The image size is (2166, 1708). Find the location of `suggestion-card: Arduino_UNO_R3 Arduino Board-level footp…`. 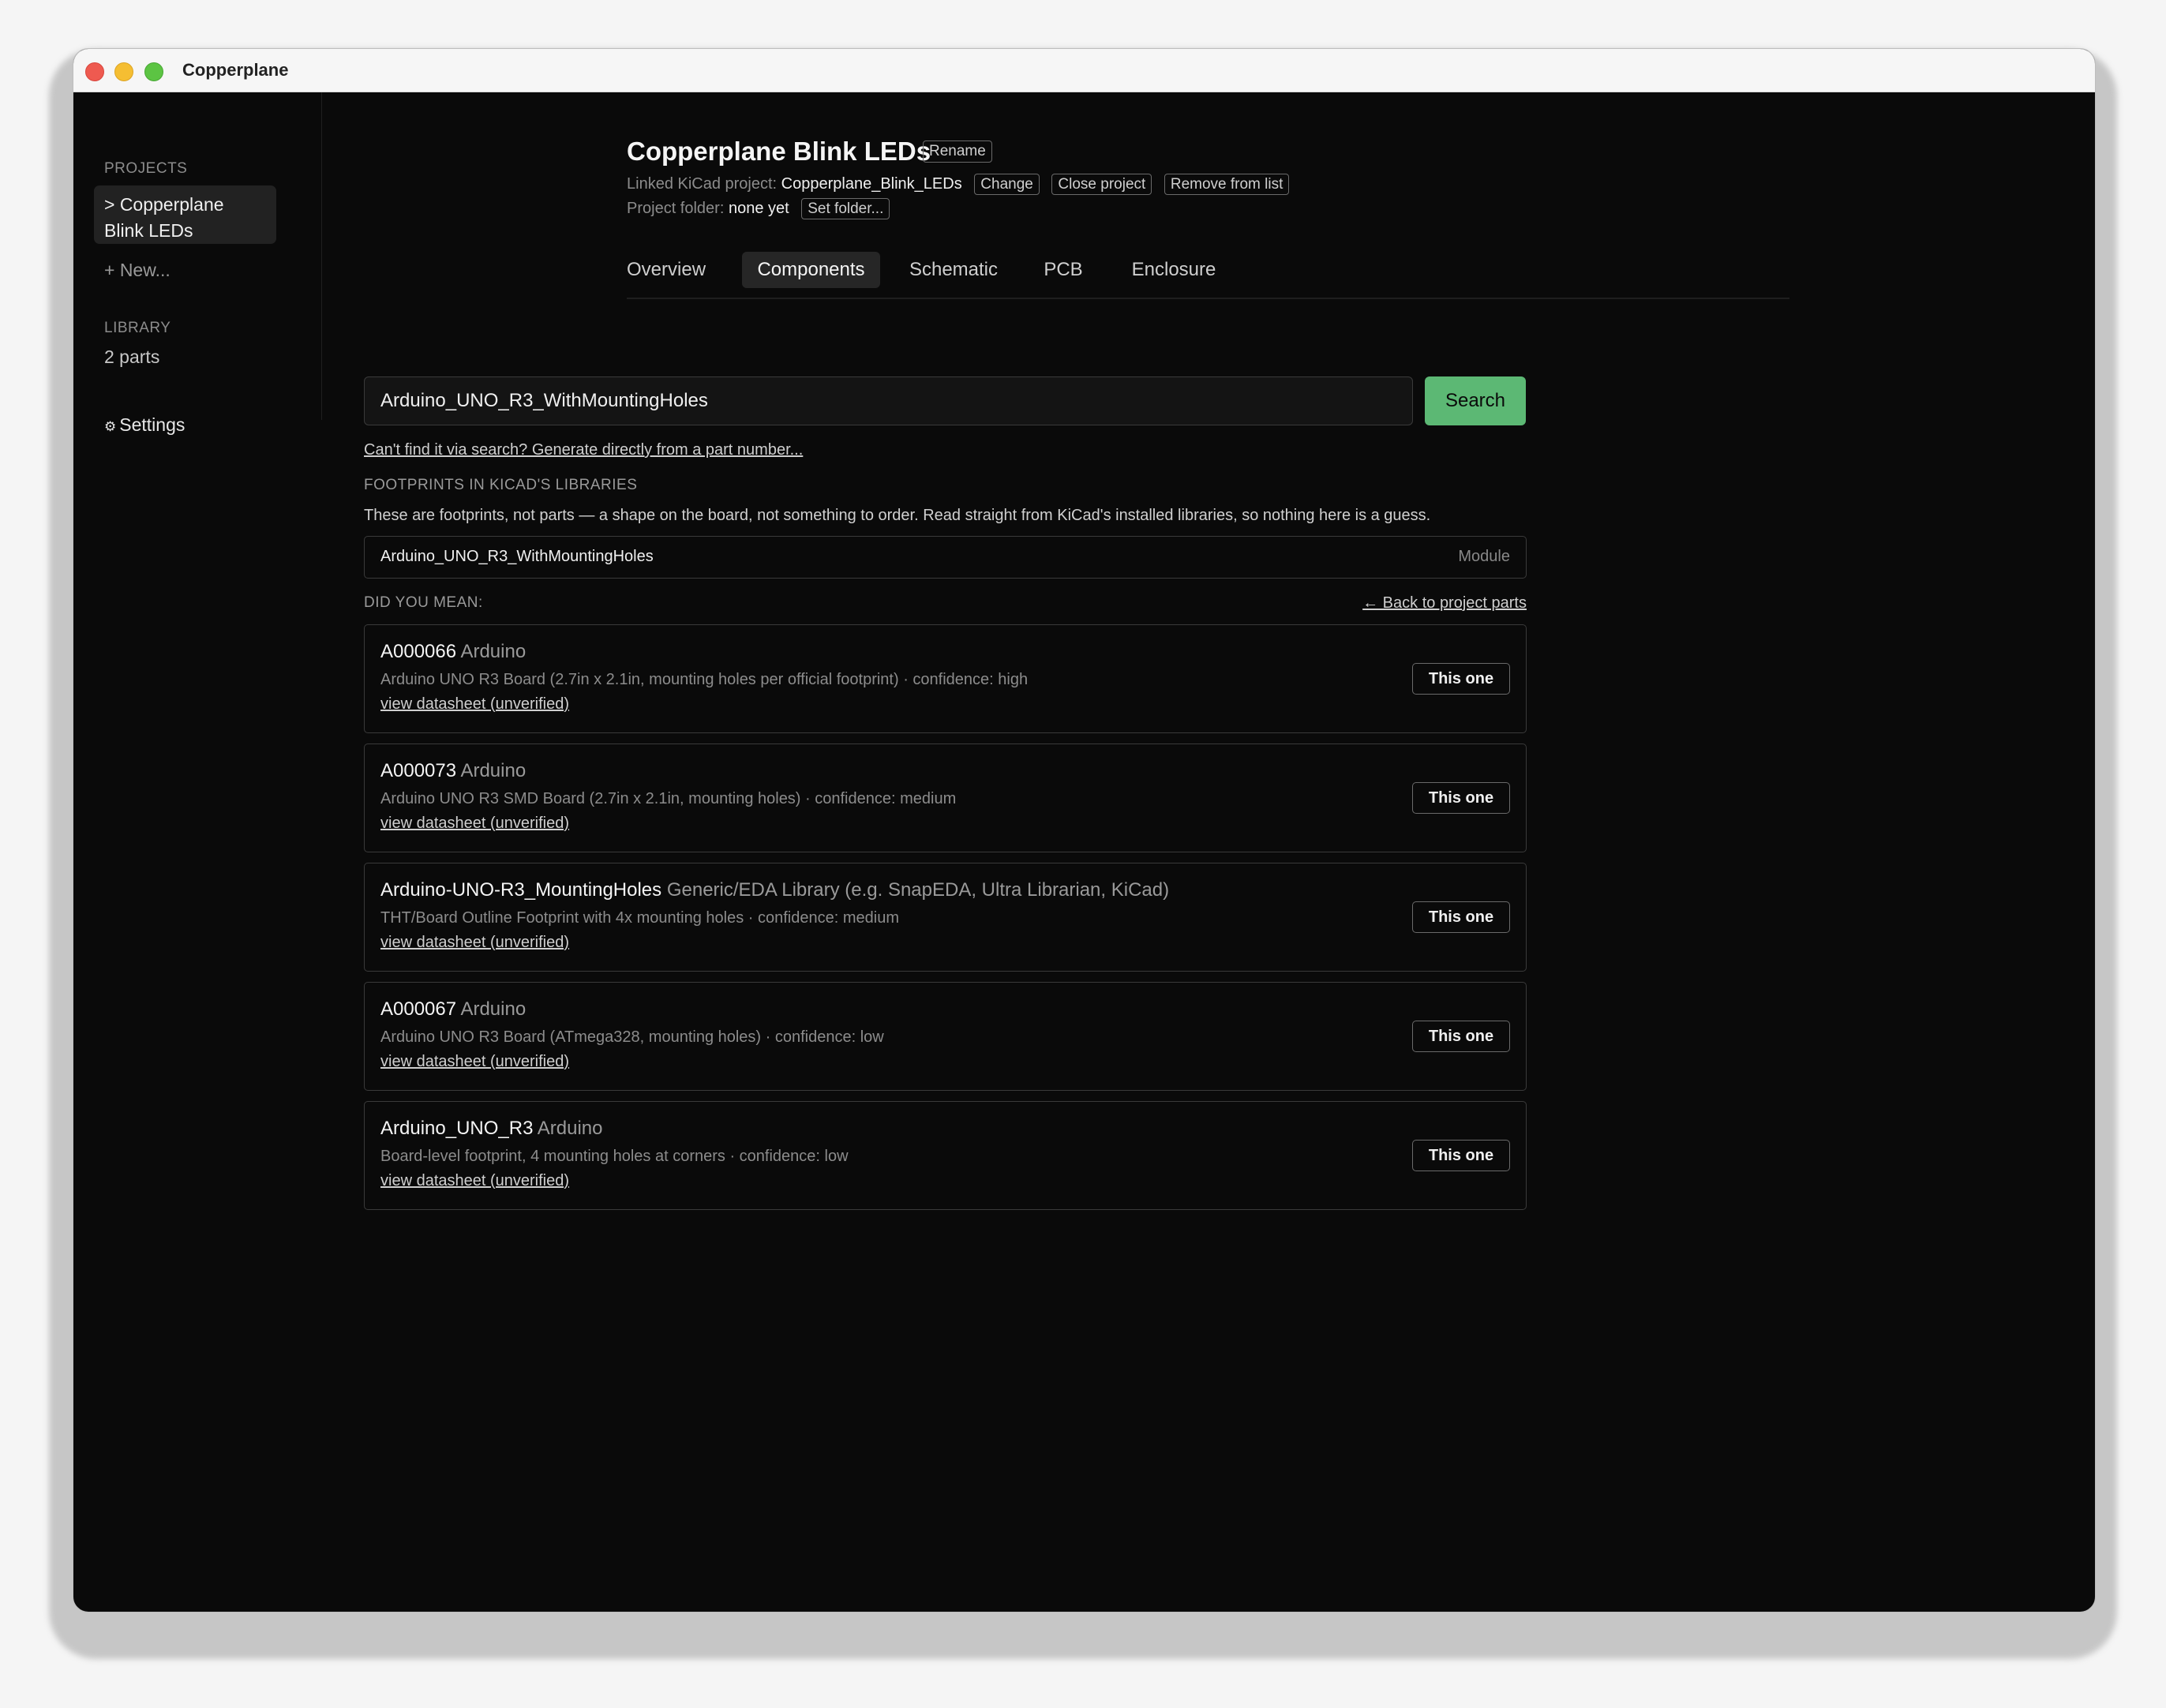

suggestion-card: Arduino_UNO_R3 Arduino Board-level footp… is located at coordinates (945, 1155).